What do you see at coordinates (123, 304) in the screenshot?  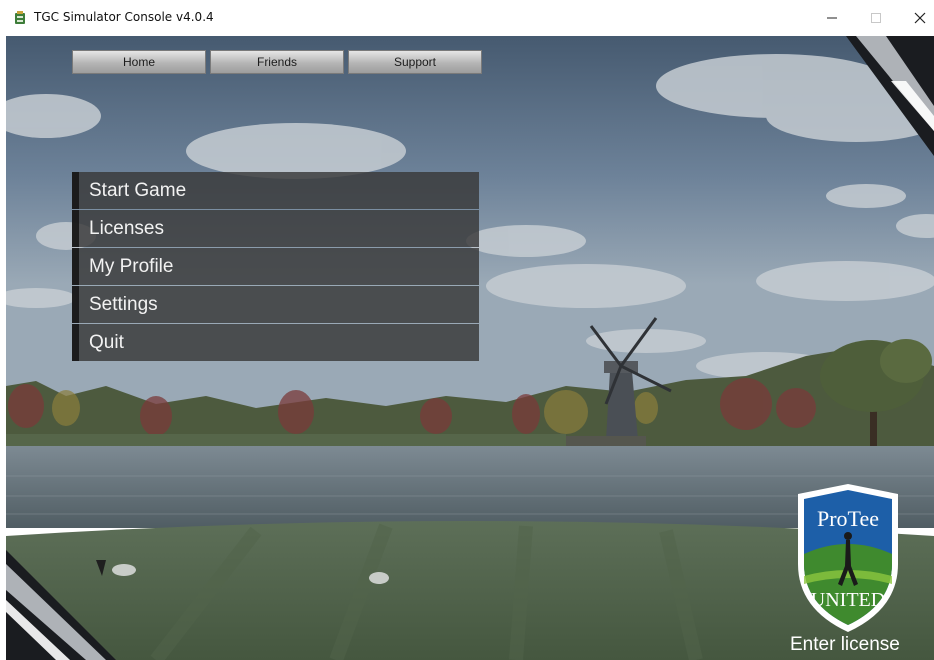 I see `menu-item-label: Settings` at bounding box center [123, 304].